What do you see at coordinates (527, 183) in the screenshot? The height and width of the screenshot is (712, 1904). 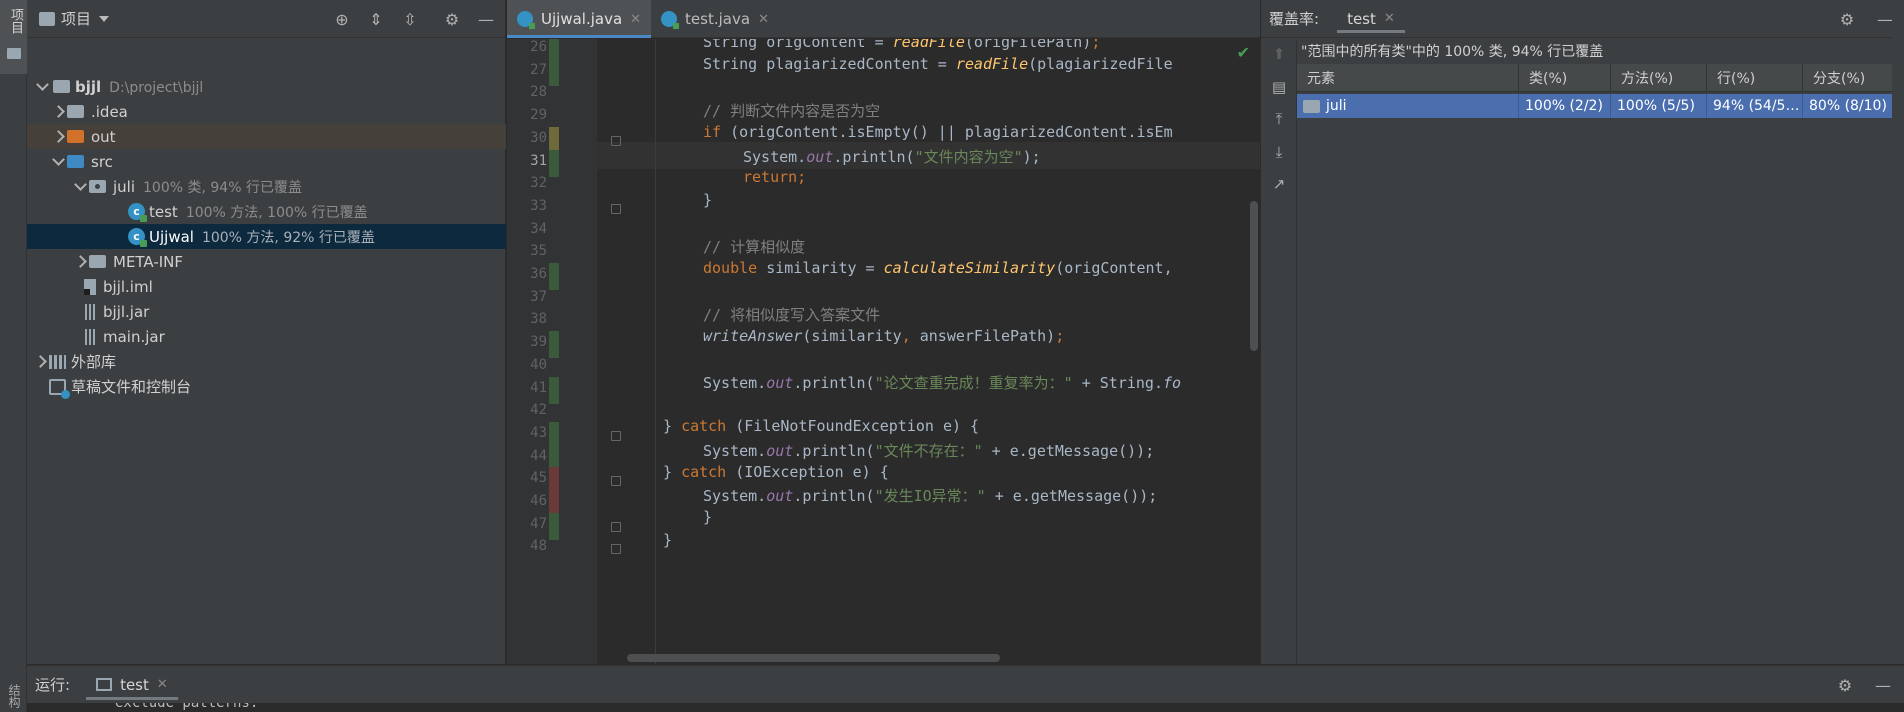 I see `line-number: 32` at bounding box center [527, 183].